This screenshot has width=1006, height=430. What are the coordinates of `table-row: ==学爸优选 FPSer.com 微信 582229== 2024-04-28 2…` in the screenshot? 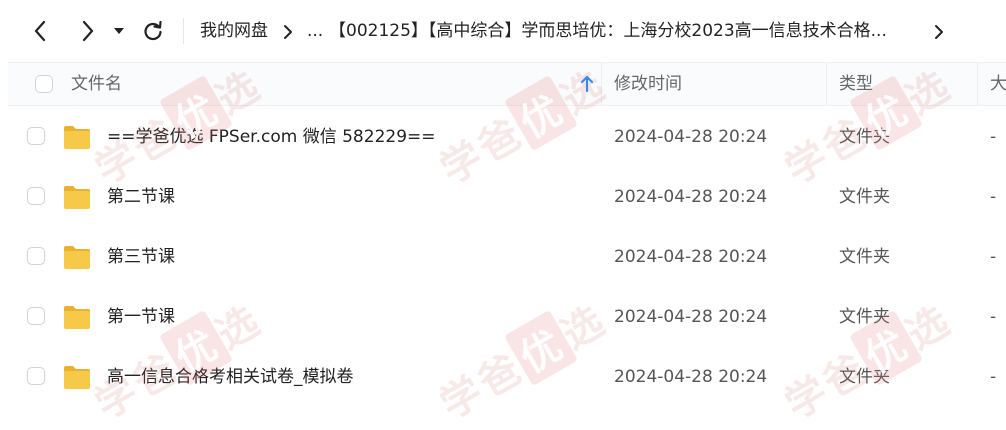 It's located at (507, 137).